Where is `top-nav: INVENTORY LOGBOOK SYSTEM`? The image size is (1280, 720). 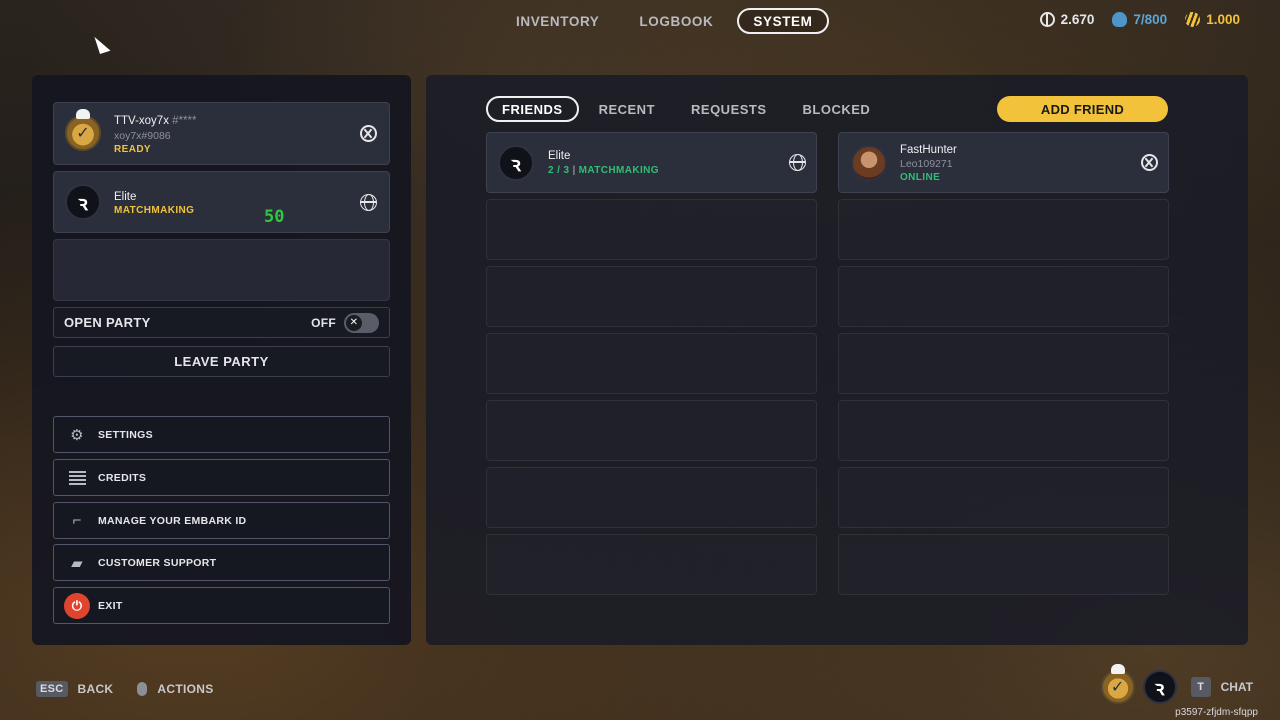 top-nav: INVENTORY LOGBOOK SYSTEM is located at coordinates (664, 21).